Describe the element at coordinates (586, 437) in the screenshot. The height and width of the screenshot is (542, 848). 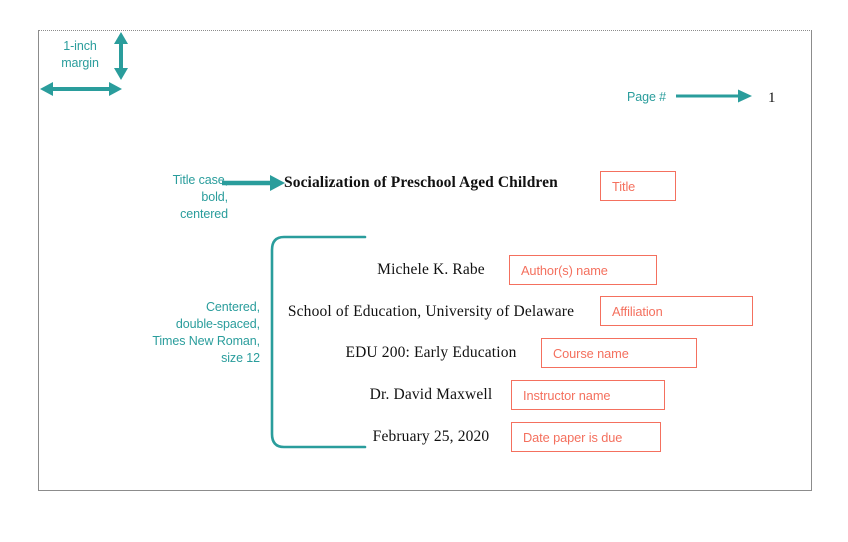
I see `callout-date-due: Date paper is due` at that location.